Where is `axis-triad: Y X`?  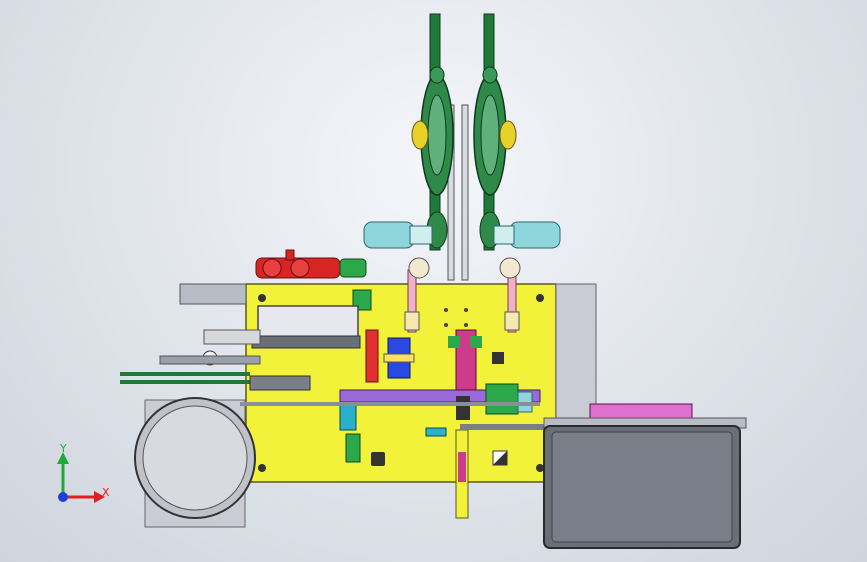
axis-triad: Y X is located at coordinates (83, 472).